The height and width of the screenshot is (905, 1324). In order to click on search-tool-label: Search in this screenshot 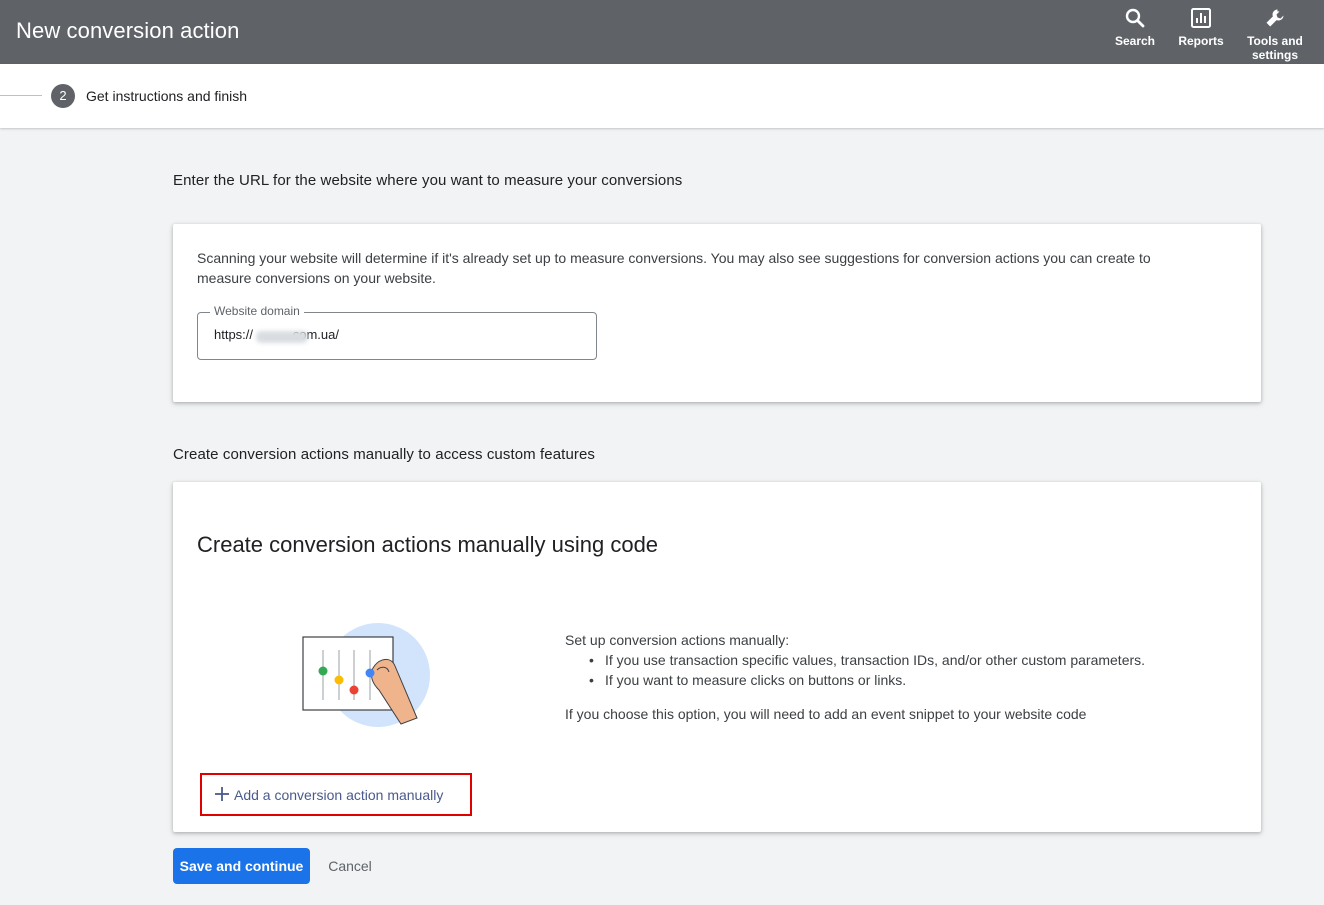, I will do `click(1135, 41)`.